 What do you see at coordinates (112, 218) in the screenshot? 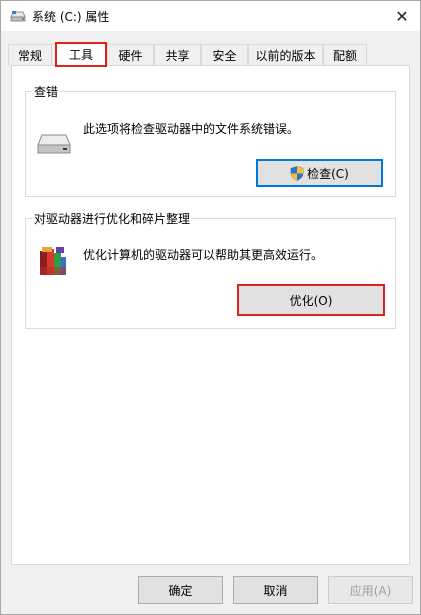
I see `optimize-title: 对驱动器进行优化和碎片整理` at bounding box center [112, 218].